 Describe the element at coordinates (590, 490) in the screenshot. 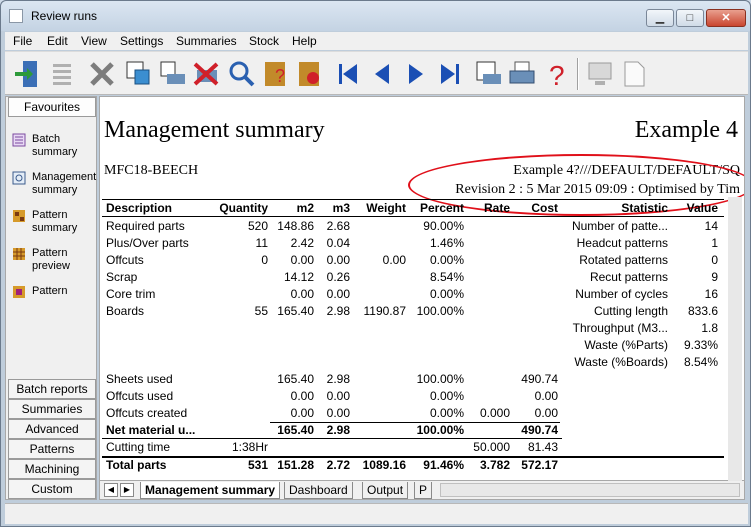

I see `horizontal-scrollbar` at that location.